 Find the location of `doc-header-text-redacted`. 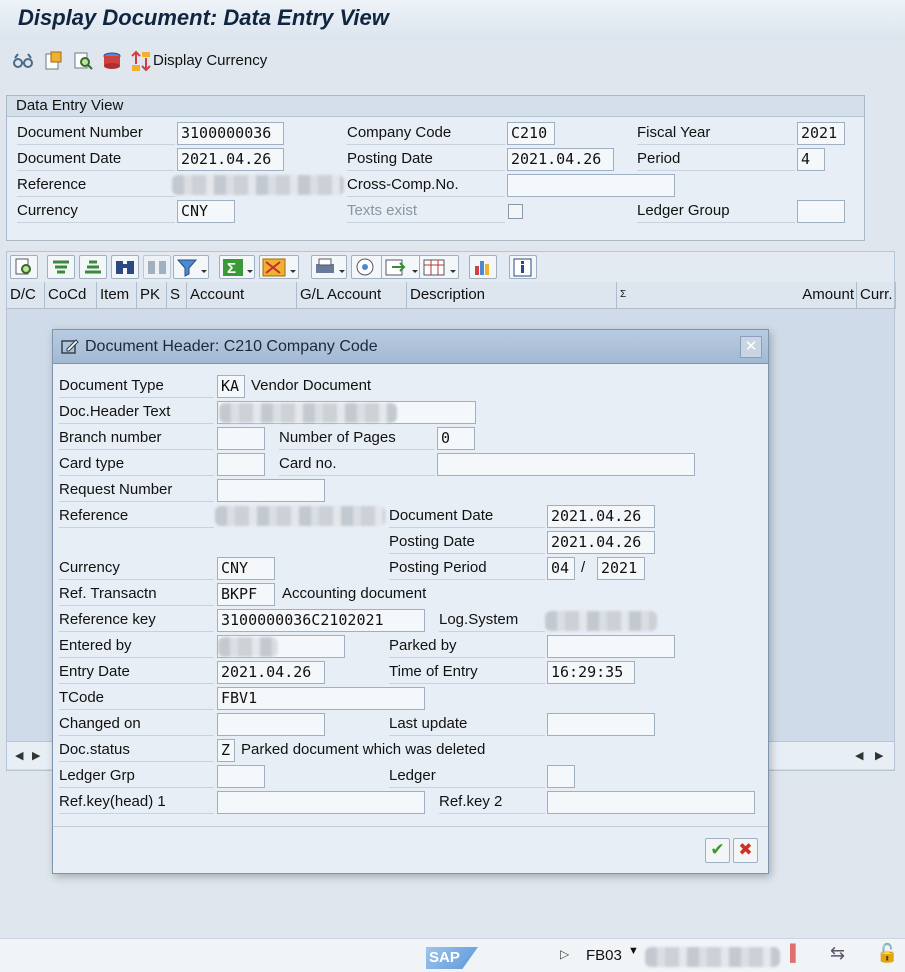

doc-header-text-redacted is located at coordinates (308, 413).